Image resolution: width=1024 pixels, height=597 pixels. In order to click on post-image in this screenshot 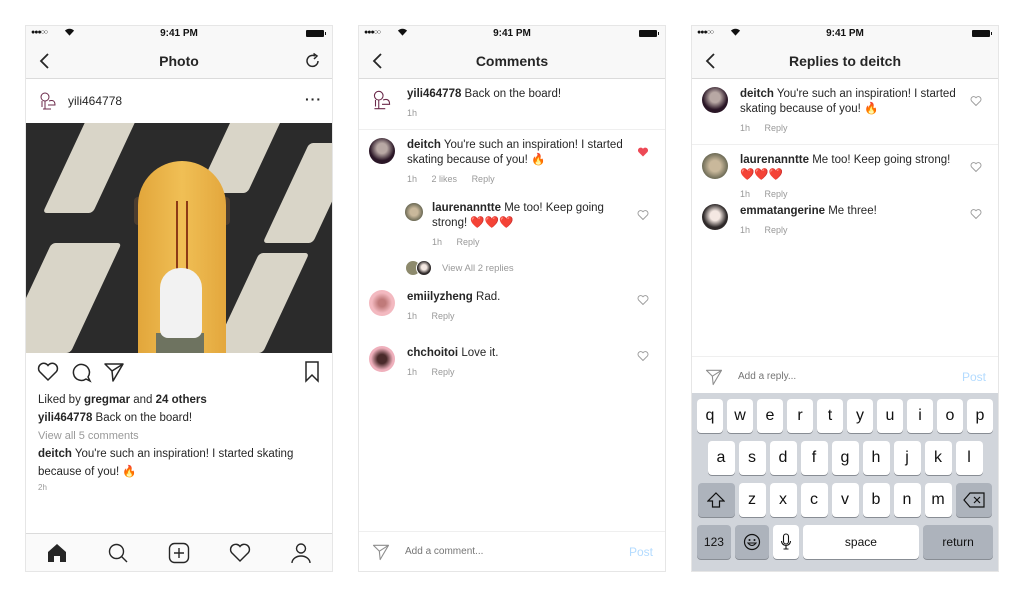, I will do `click(179, 238)`.